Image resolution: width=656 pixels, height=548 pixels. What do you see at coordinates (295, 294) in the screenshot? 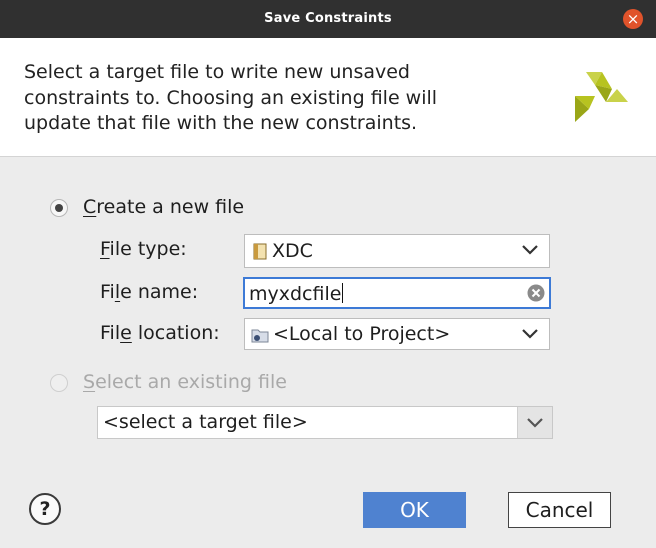
I see `file-name-value: myxdcfile` at bounding box center [295, 294].